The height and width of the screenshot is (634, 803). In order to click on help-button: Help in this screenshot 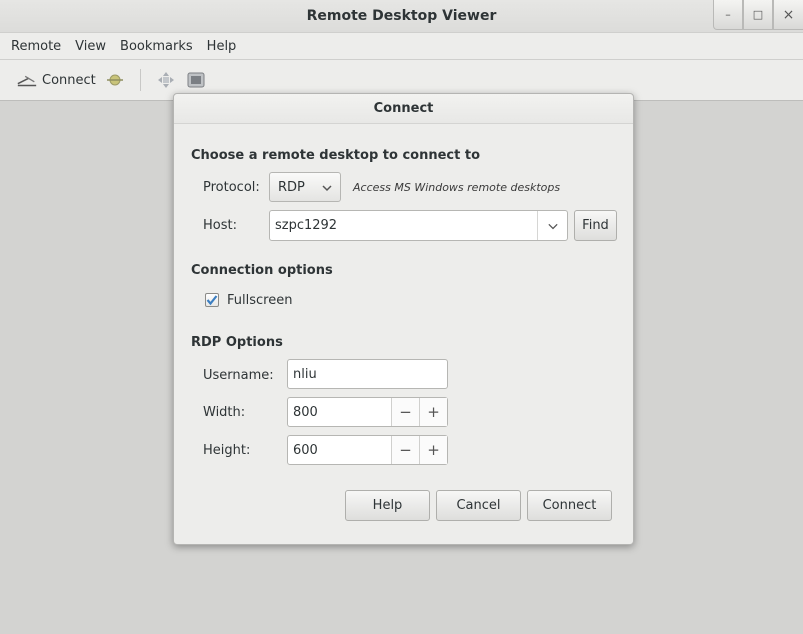, I will do `click(387, 505)`.